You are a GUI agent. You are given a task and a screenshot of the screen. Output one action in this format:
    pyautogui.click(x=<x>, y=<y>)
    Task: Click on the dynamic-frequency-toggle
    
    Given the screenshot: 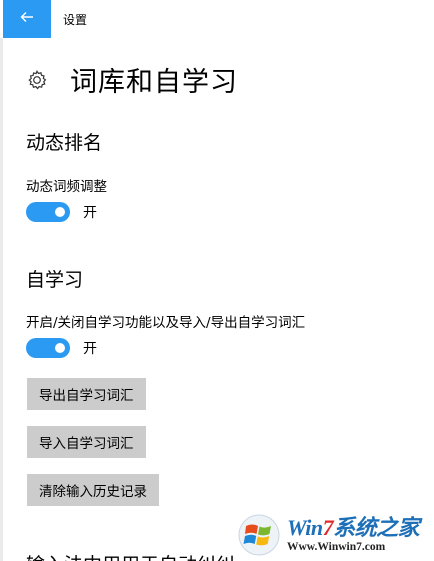 What is the action you would take?
    pyautogui.click(x=48, y=212)
    